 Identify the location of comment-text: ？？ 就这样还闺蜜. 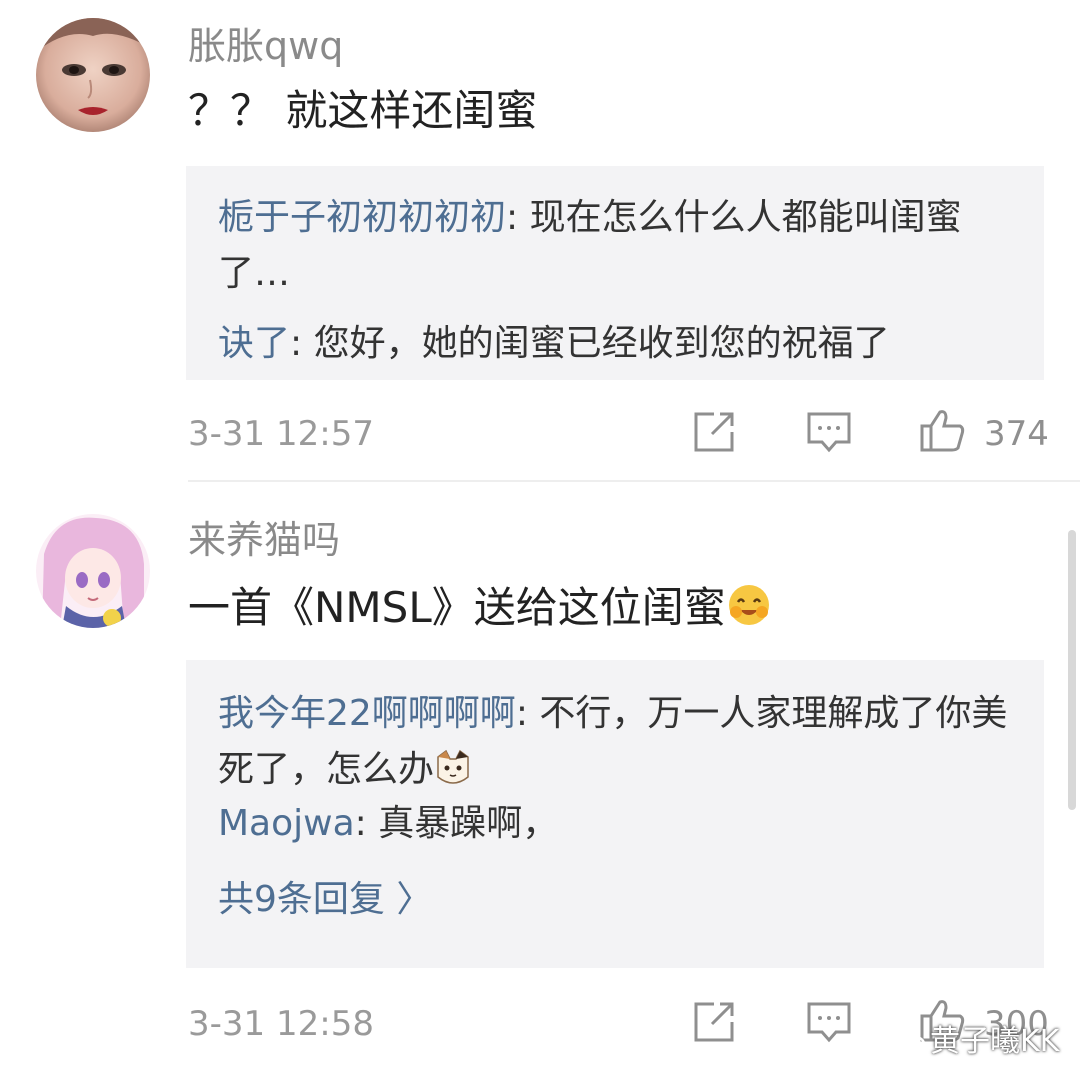
(363, 110).